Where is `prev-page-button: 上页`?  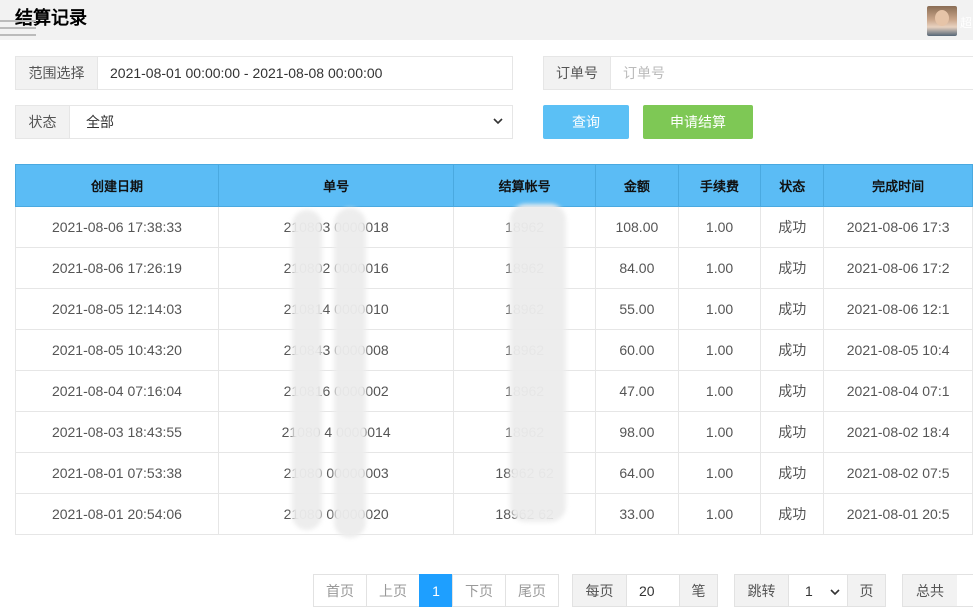 prev-page-button: 上页 is located at coordinates (393, 590).